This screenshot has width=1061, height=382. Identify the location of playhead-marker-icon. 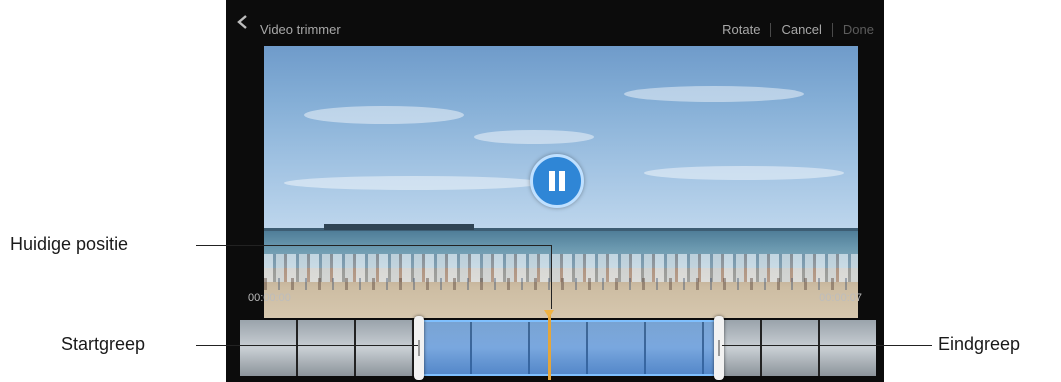
(549, 314).